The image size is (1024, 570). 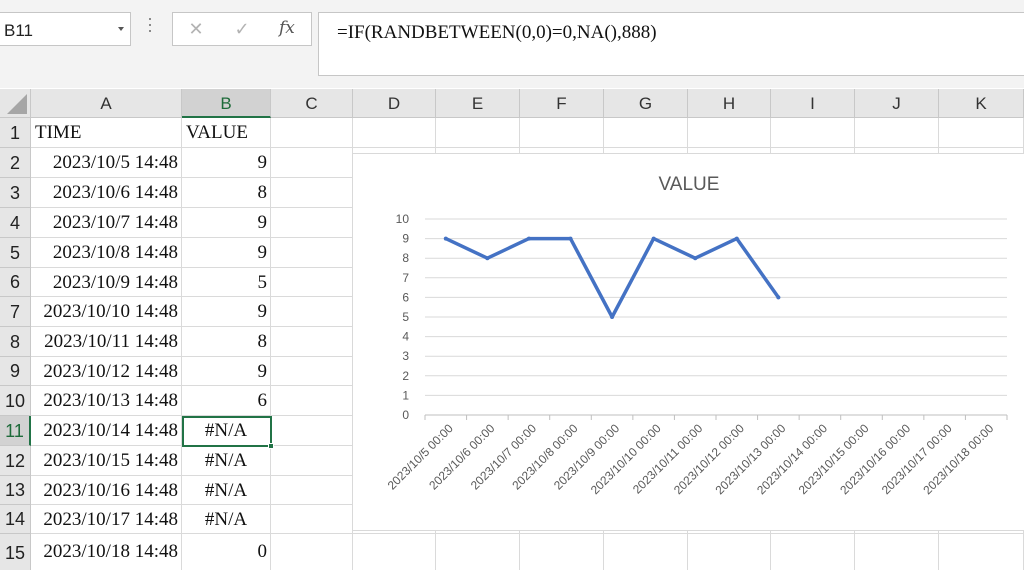 What do you see at coordinates (226, 552) in the screenshot?
I see `cell-b15: 0` at bounding box center [226, 552].